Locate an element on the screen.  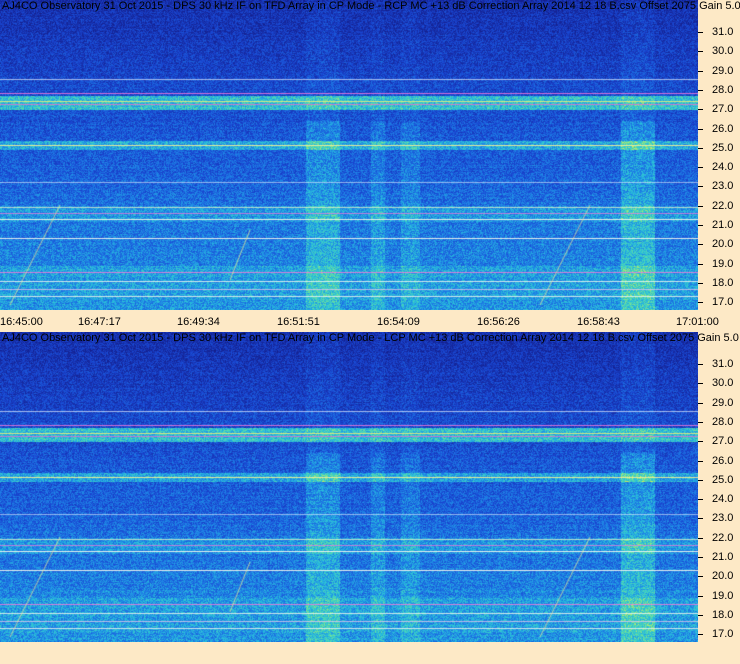
time-label: 16:54:09 is located at coordinates (398, 322).